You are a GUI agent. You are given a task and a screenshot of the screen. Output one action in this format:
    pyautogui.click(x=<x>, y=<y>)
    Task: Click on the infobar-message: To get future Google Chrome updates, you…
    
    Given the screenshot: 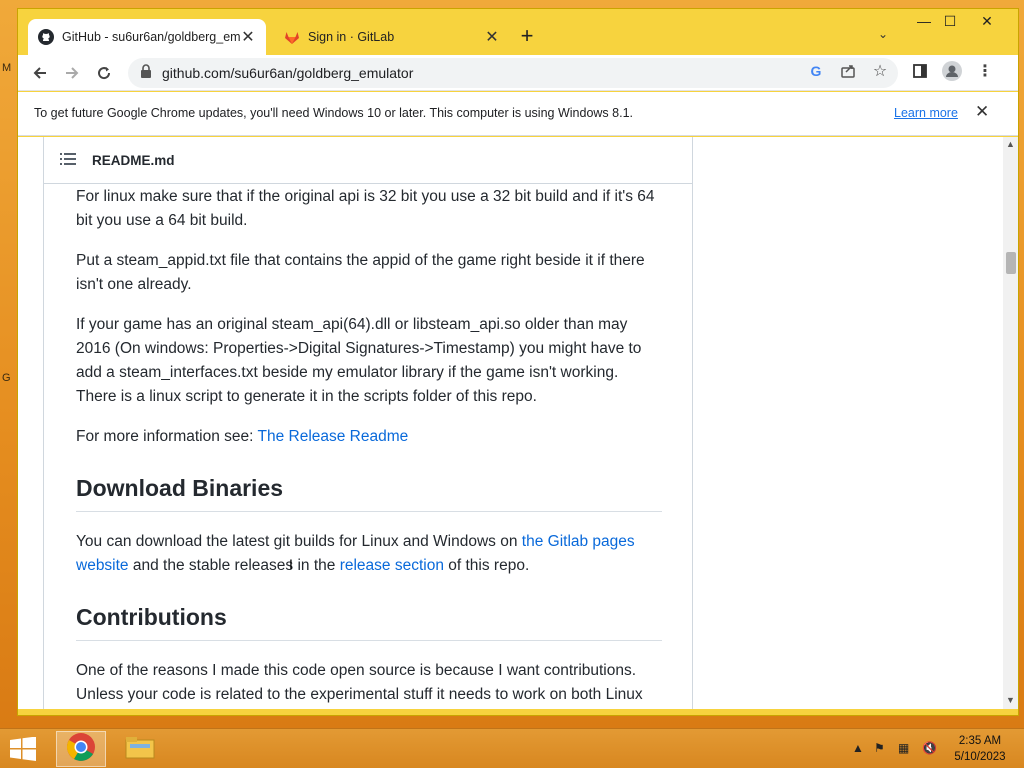 What is the action you would take?
    pyautogui.click(x=333, y=113)
    